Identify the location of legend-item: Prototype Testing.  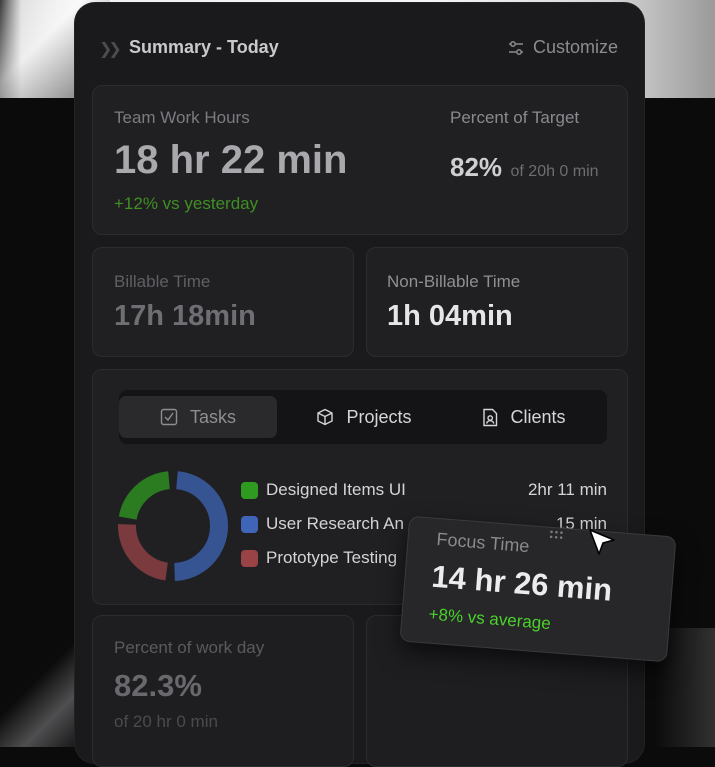
(319, 558).